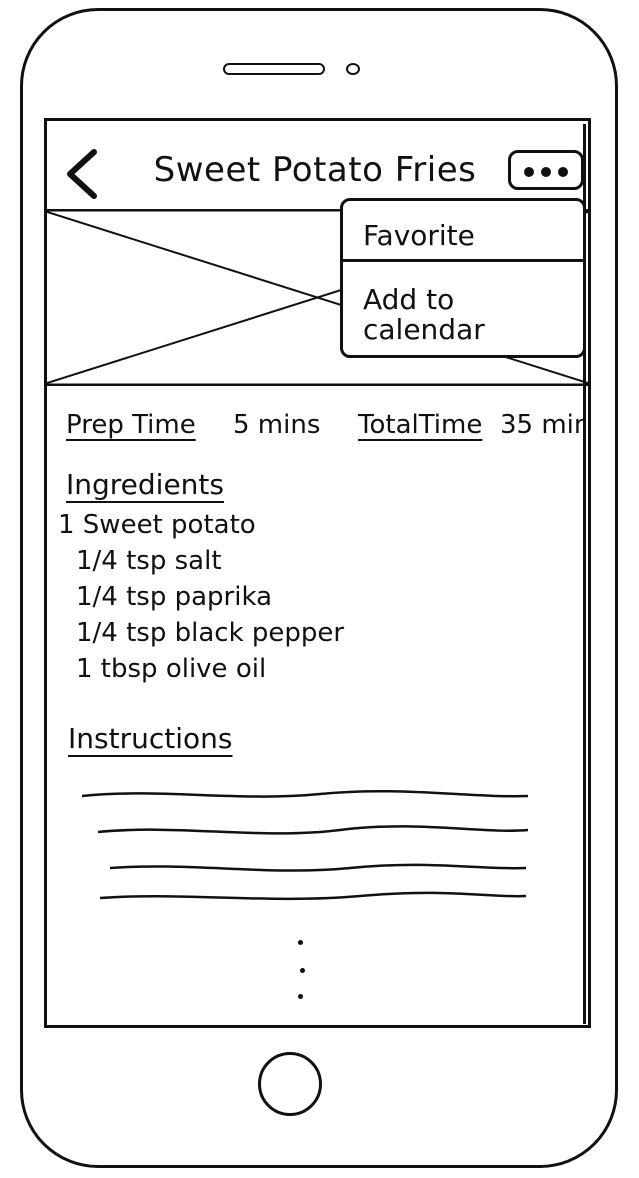 The height and width of the screenshot is (1178, 639). What do you see at coordinates (149, 561) in the screenshot?
I see `ingredient-item: 1/4 tsp salt` at bounding box center [149, 561].